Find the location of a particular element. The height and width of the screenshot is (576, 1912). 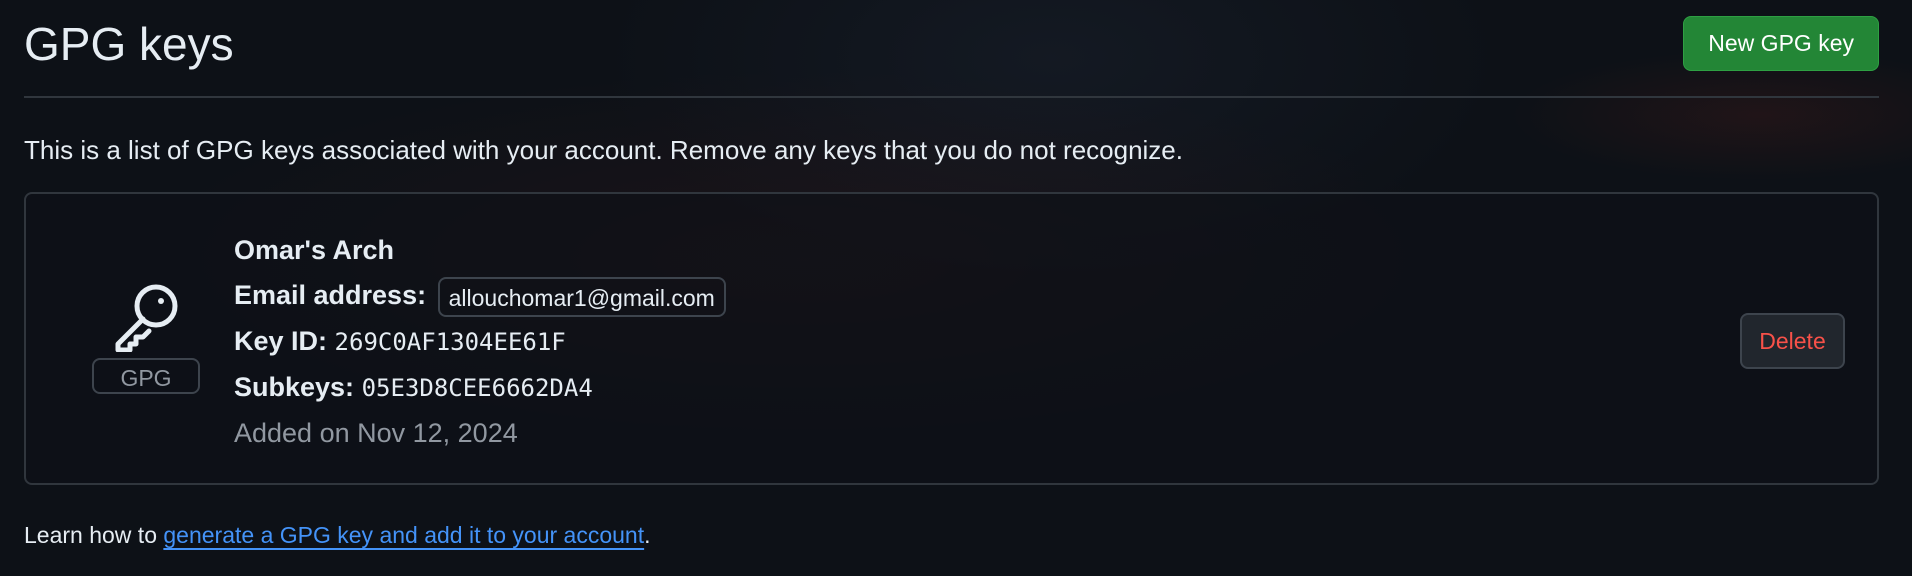

gpg-badge: GPG is located at coordinates (146, 376).